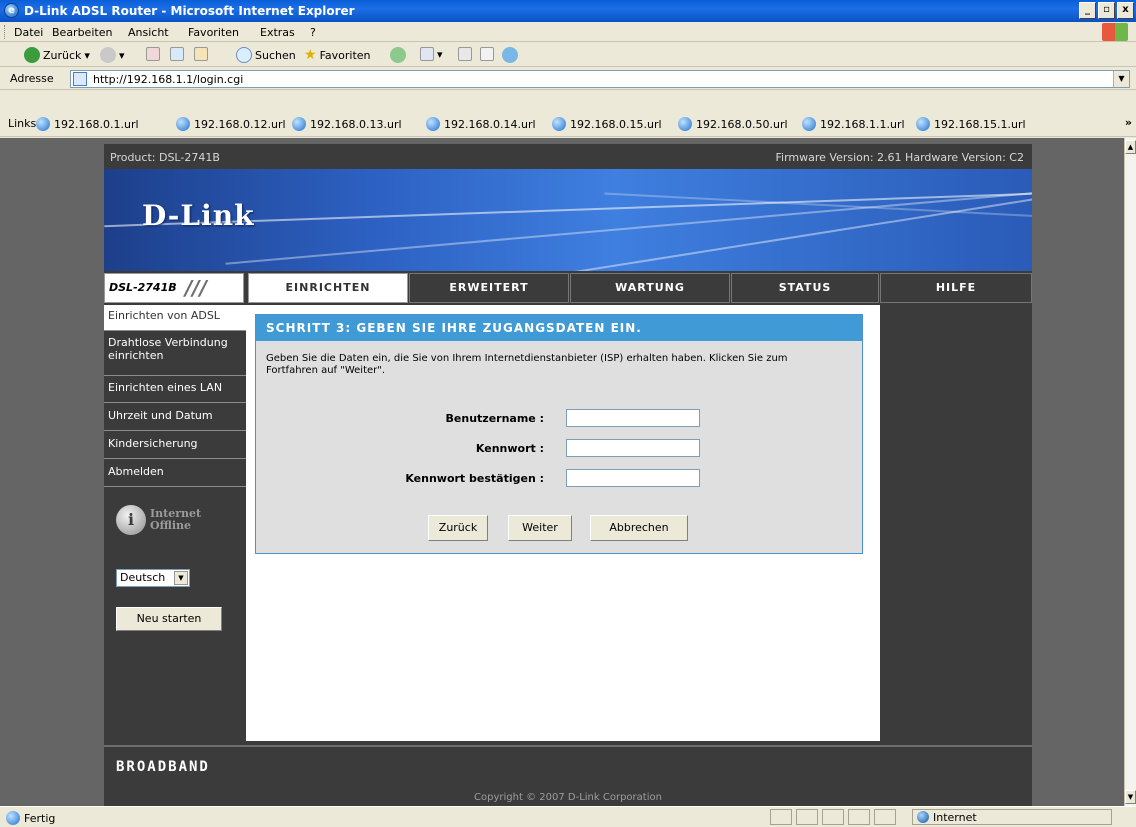  I want to click on ie-page-icon, so click(13, 818).